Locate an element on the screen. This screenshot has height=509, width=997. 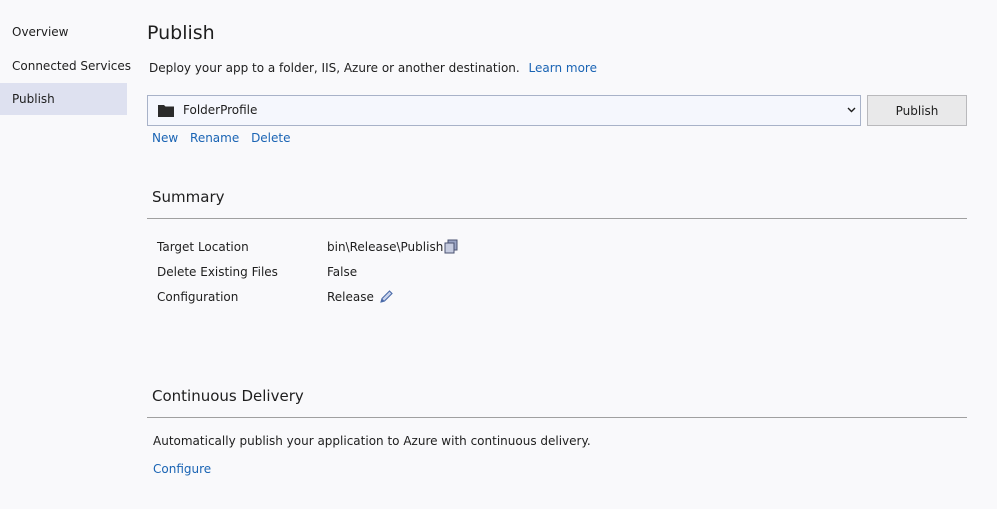
publish-button: Publish is located at coordinates (917, 110).